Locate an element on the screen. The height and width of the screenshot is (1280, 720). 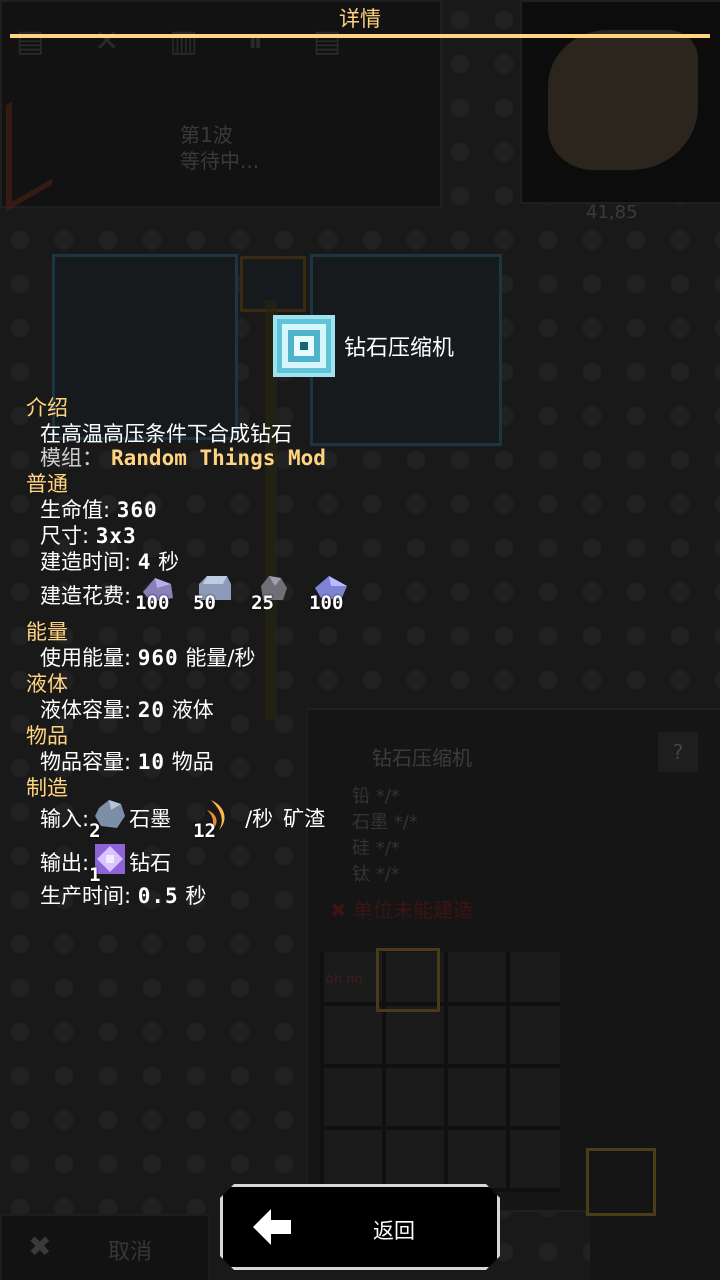
block-preview is located at coordinates (145, 347).